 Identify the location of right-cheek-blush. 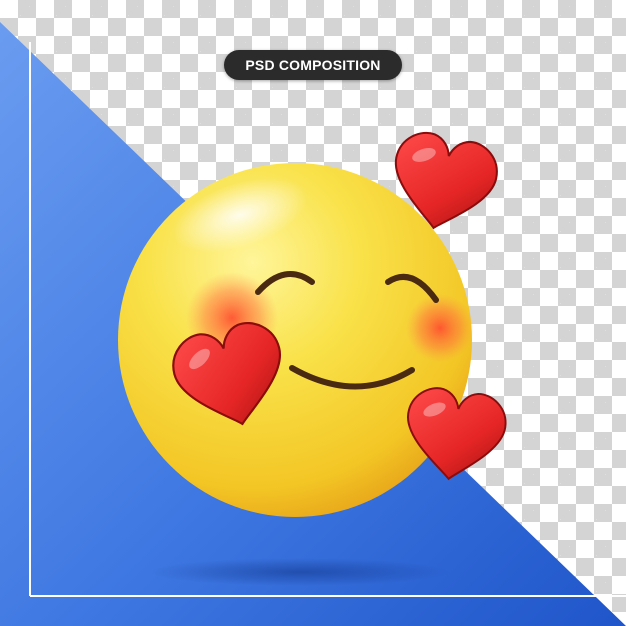
(440, 328).